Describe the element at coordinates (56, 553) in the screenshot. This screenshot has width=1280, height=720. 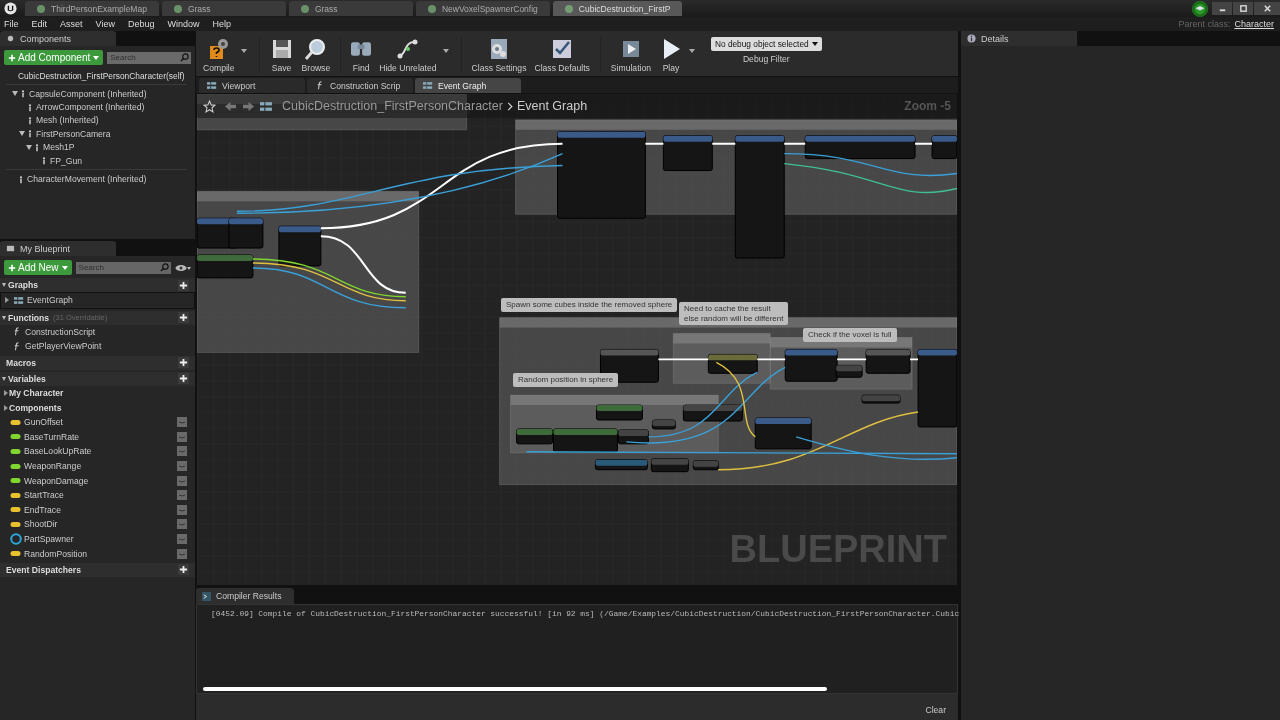
I see `variable-item: RandomPosition` at that location.